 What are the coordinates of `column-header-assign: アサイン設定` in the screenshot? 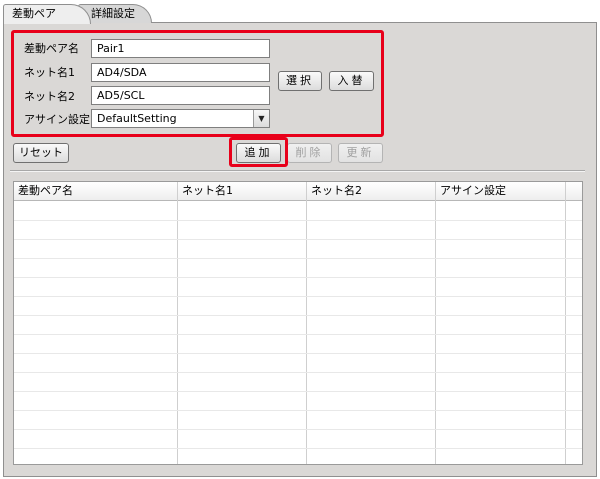 It's located at (501, 191).